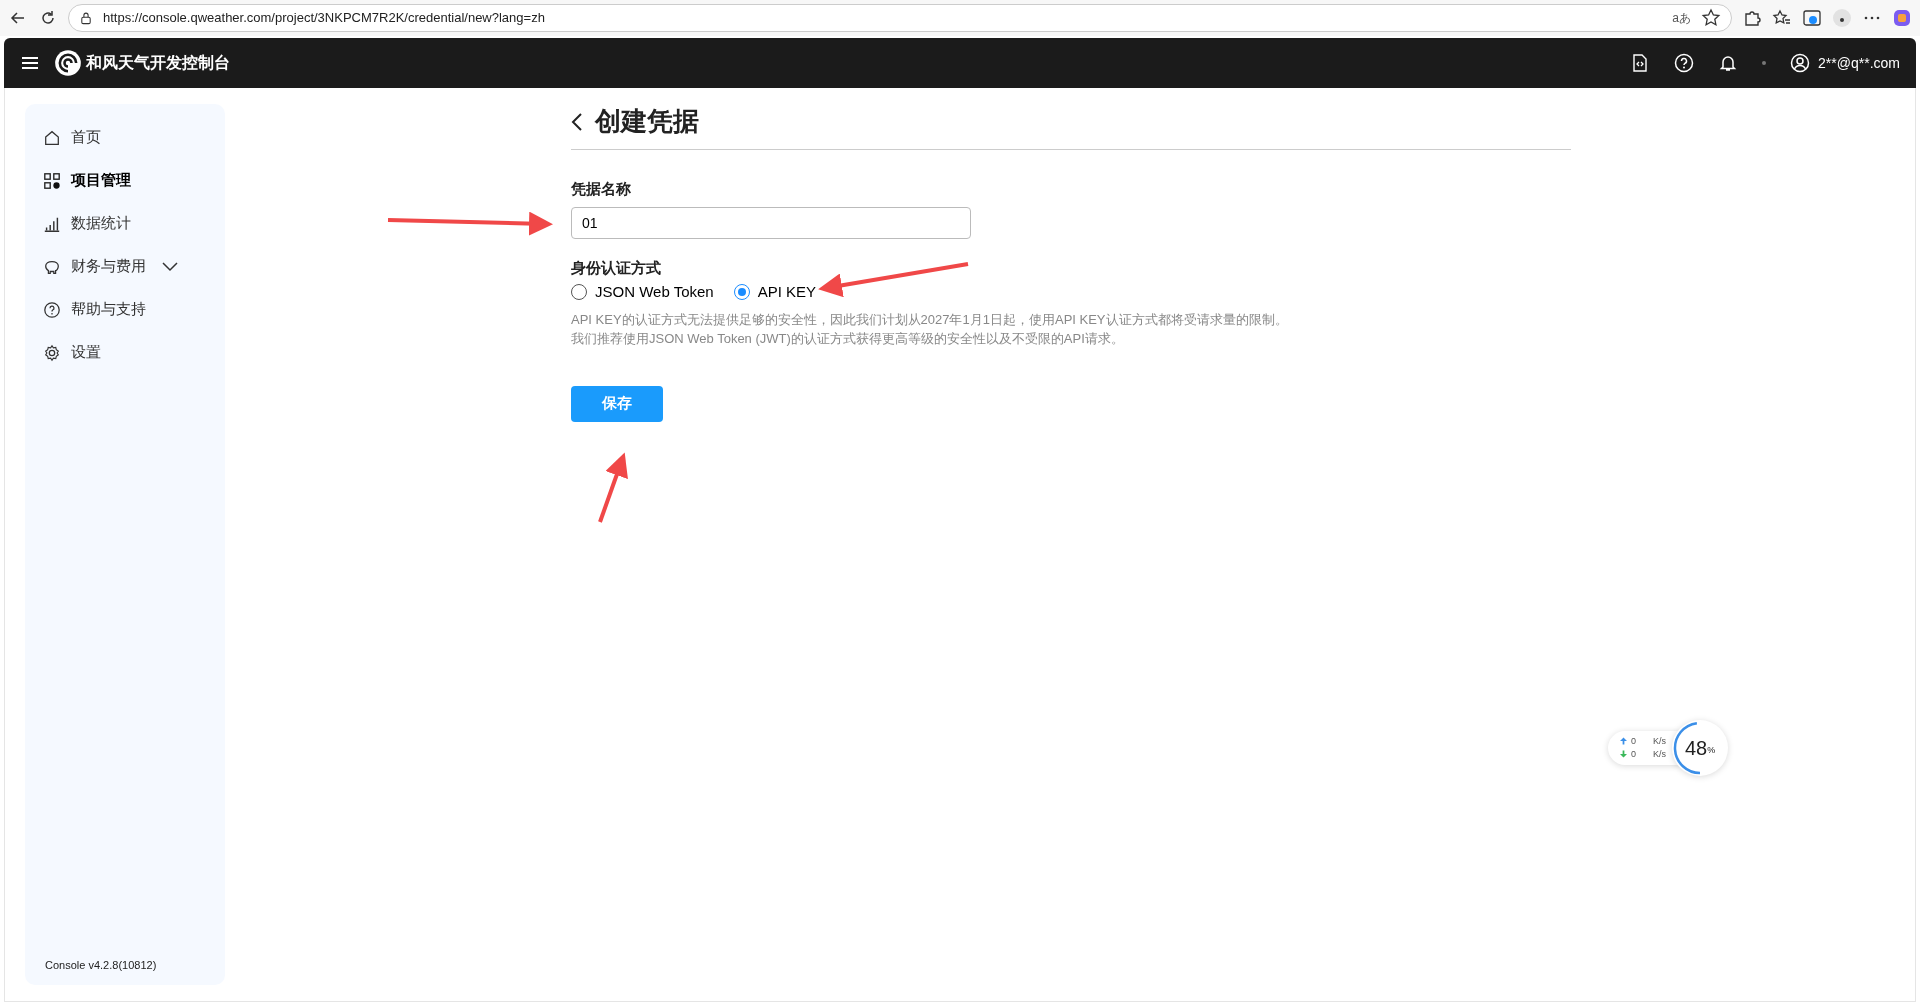 Image resolution: width=1920 pixels, height=1004 pixels. I want to click on sidebar-item: 财务与费用, so click(110, 266).